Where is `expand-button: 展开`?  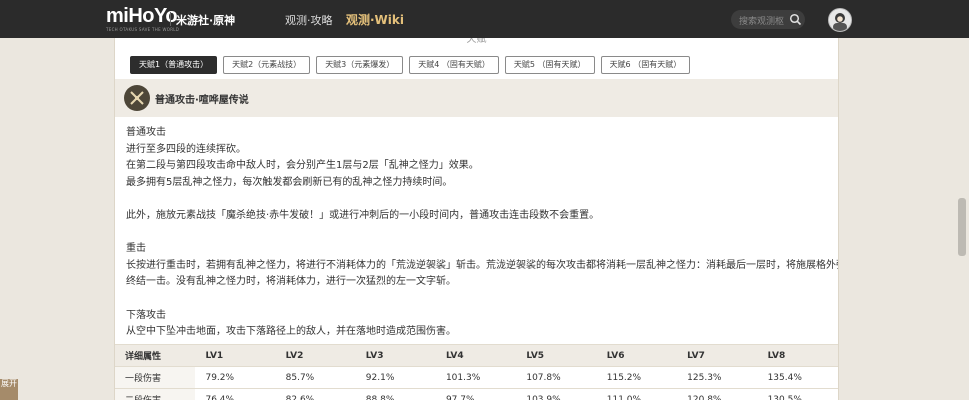
expand-button: 展开 is located at coordinates (9, 389).